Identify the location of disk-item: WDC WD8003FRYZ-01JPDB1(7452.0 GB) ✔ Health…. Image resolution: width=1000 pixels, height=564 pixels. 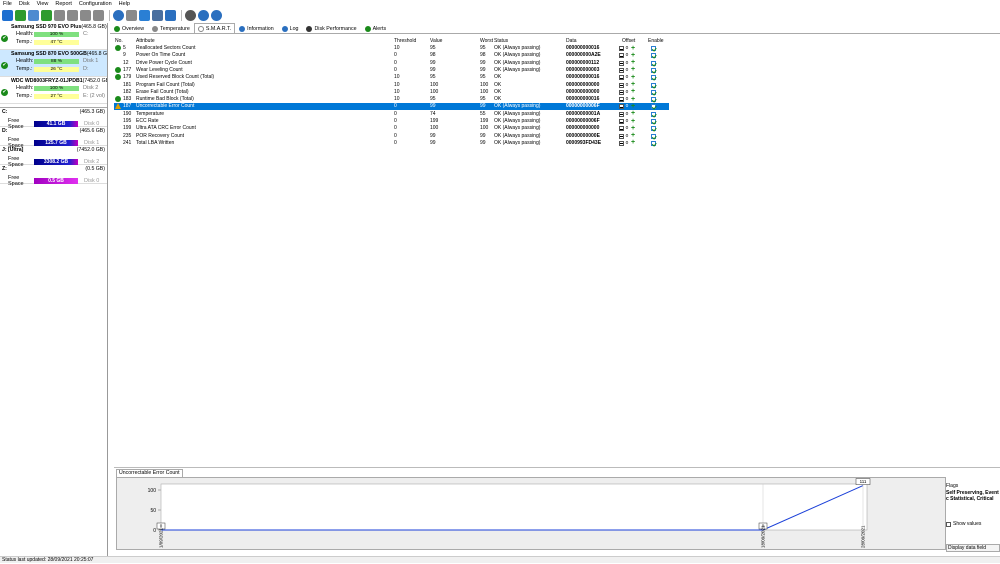
(53, 90).